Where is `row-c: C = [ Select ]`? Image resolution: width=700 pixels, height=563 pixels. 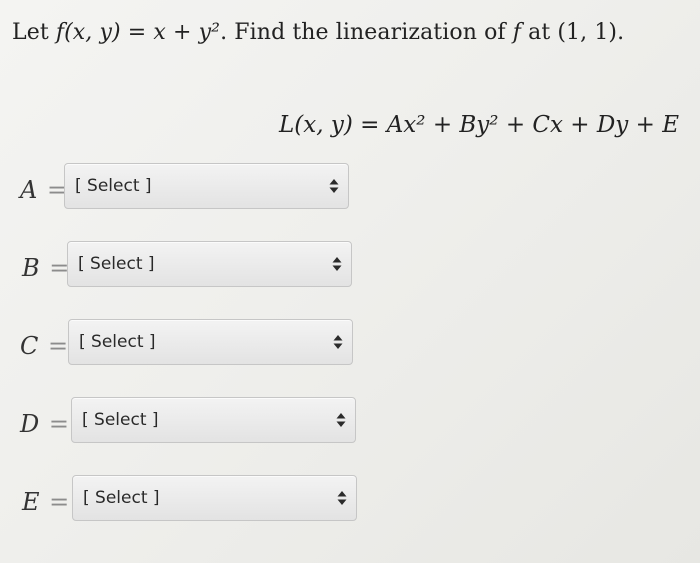 row-c: C = [ Select ] is located at coordinates (181, 343).